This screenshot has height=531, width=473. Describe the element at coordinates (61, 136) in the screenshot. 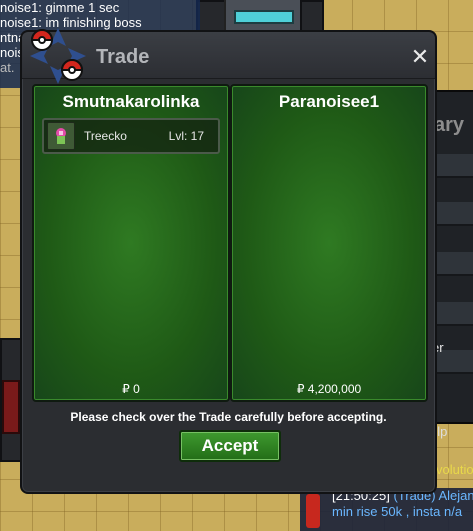

I see `treecko-sprite-icon` at that location.